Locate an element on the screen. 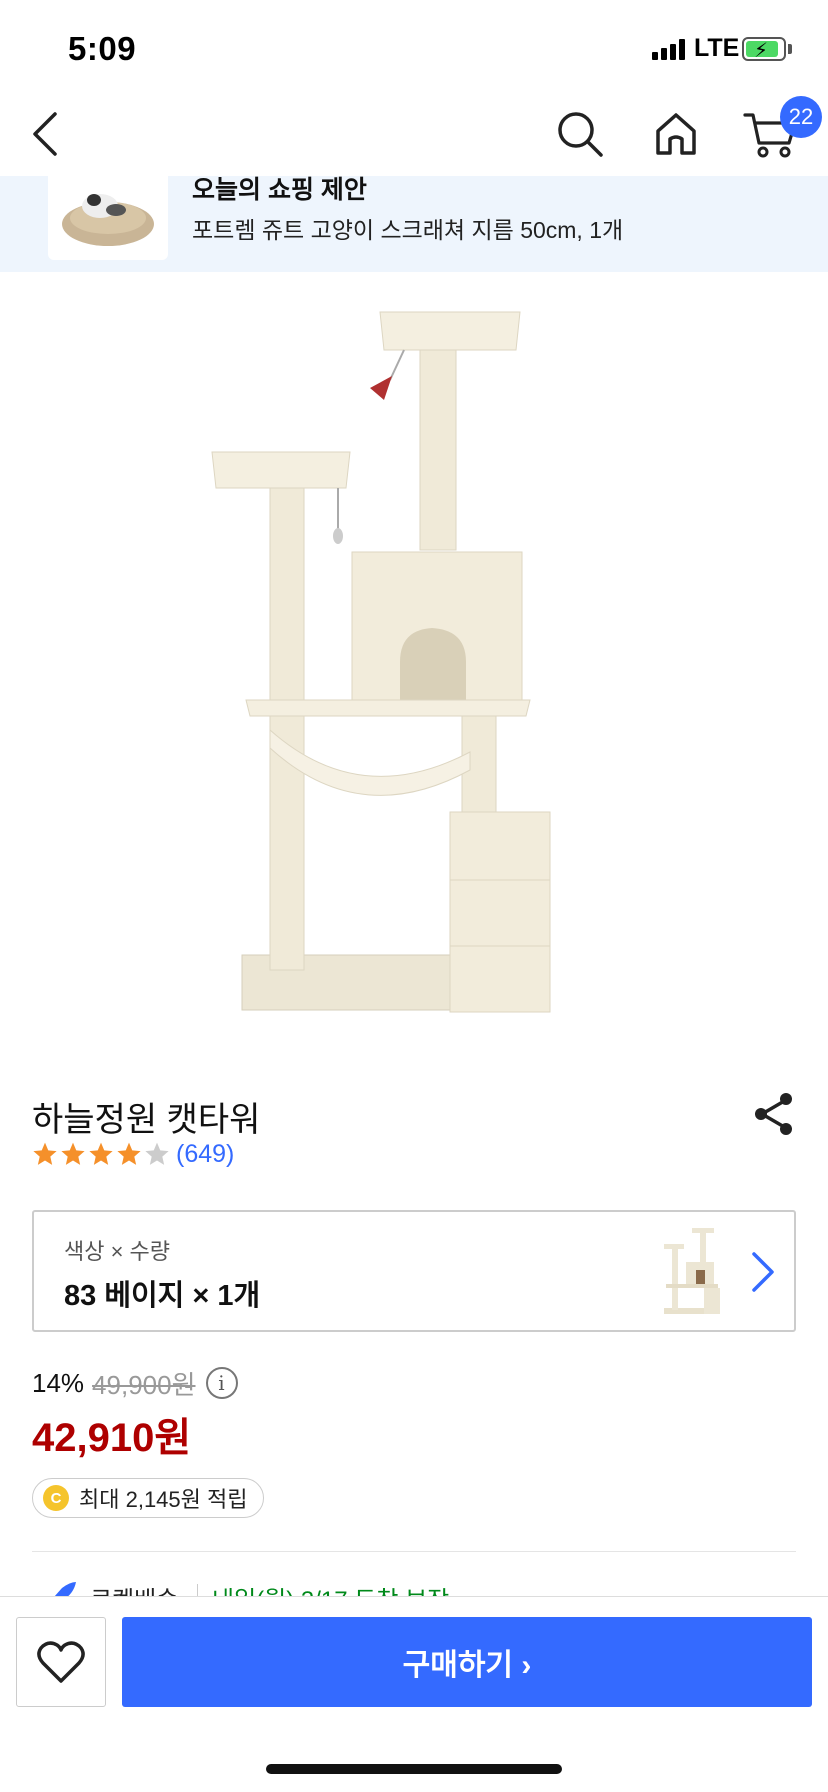 The width and height of the screenshot is (828, 1792). promo-title: 오늘의 쇼핑 제안 is located at coordinates (279, 190).